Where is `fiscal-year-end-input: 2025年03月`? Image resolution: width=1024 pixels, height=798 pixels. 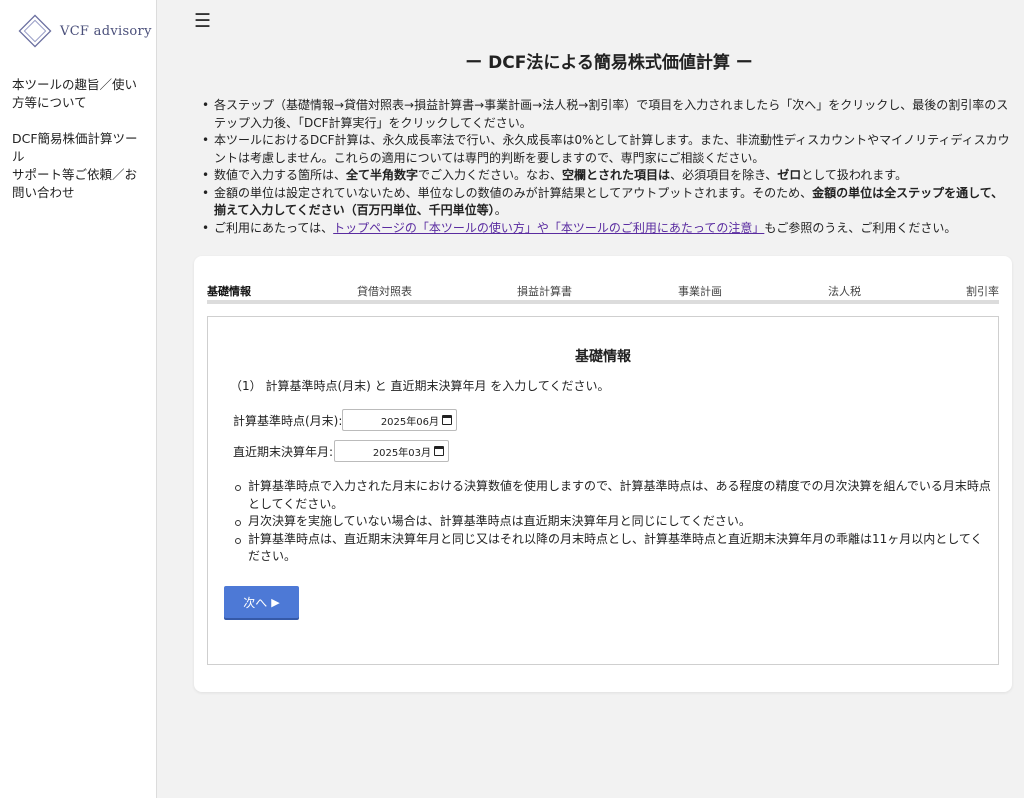
fiscal-year-end-input: 2025年03月 is located at coordinates (391, 451).